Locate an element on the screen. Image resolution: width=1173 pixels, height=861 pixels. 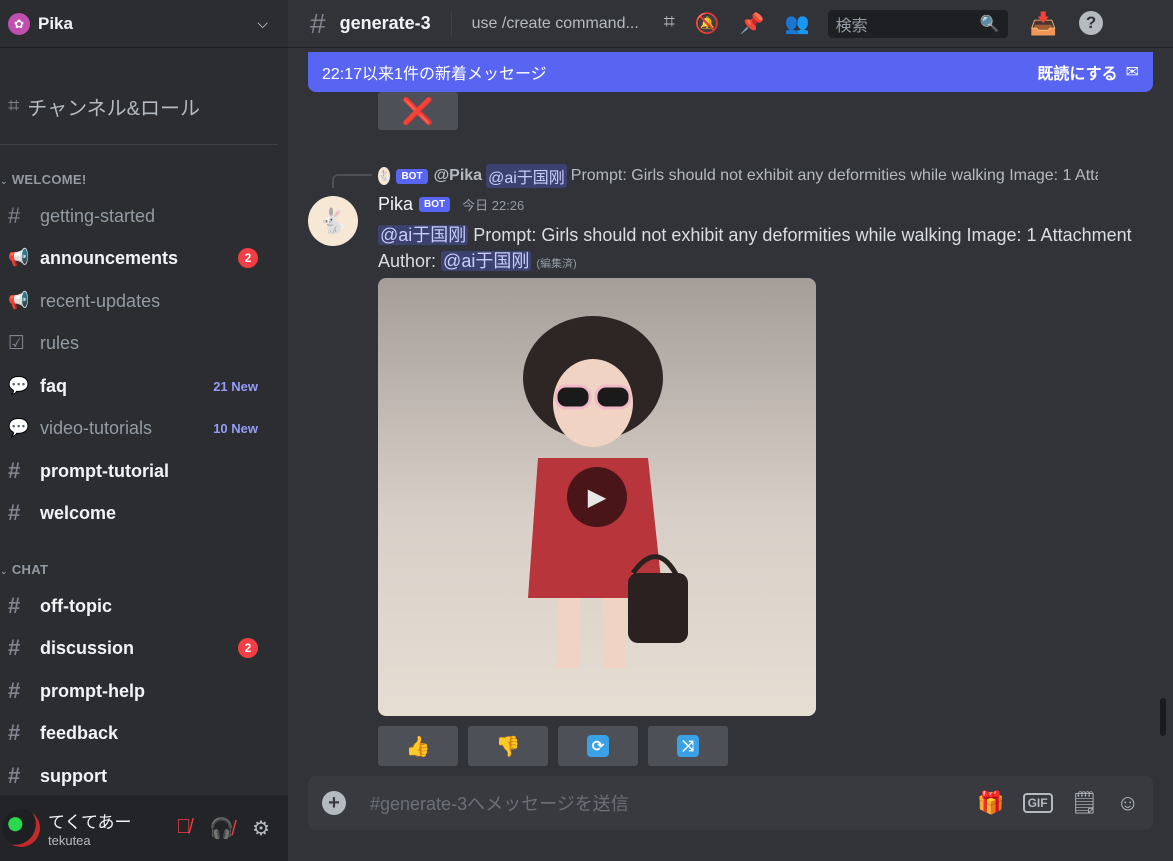
search-placeholder: 検索 is located at coordinates (851, 26).